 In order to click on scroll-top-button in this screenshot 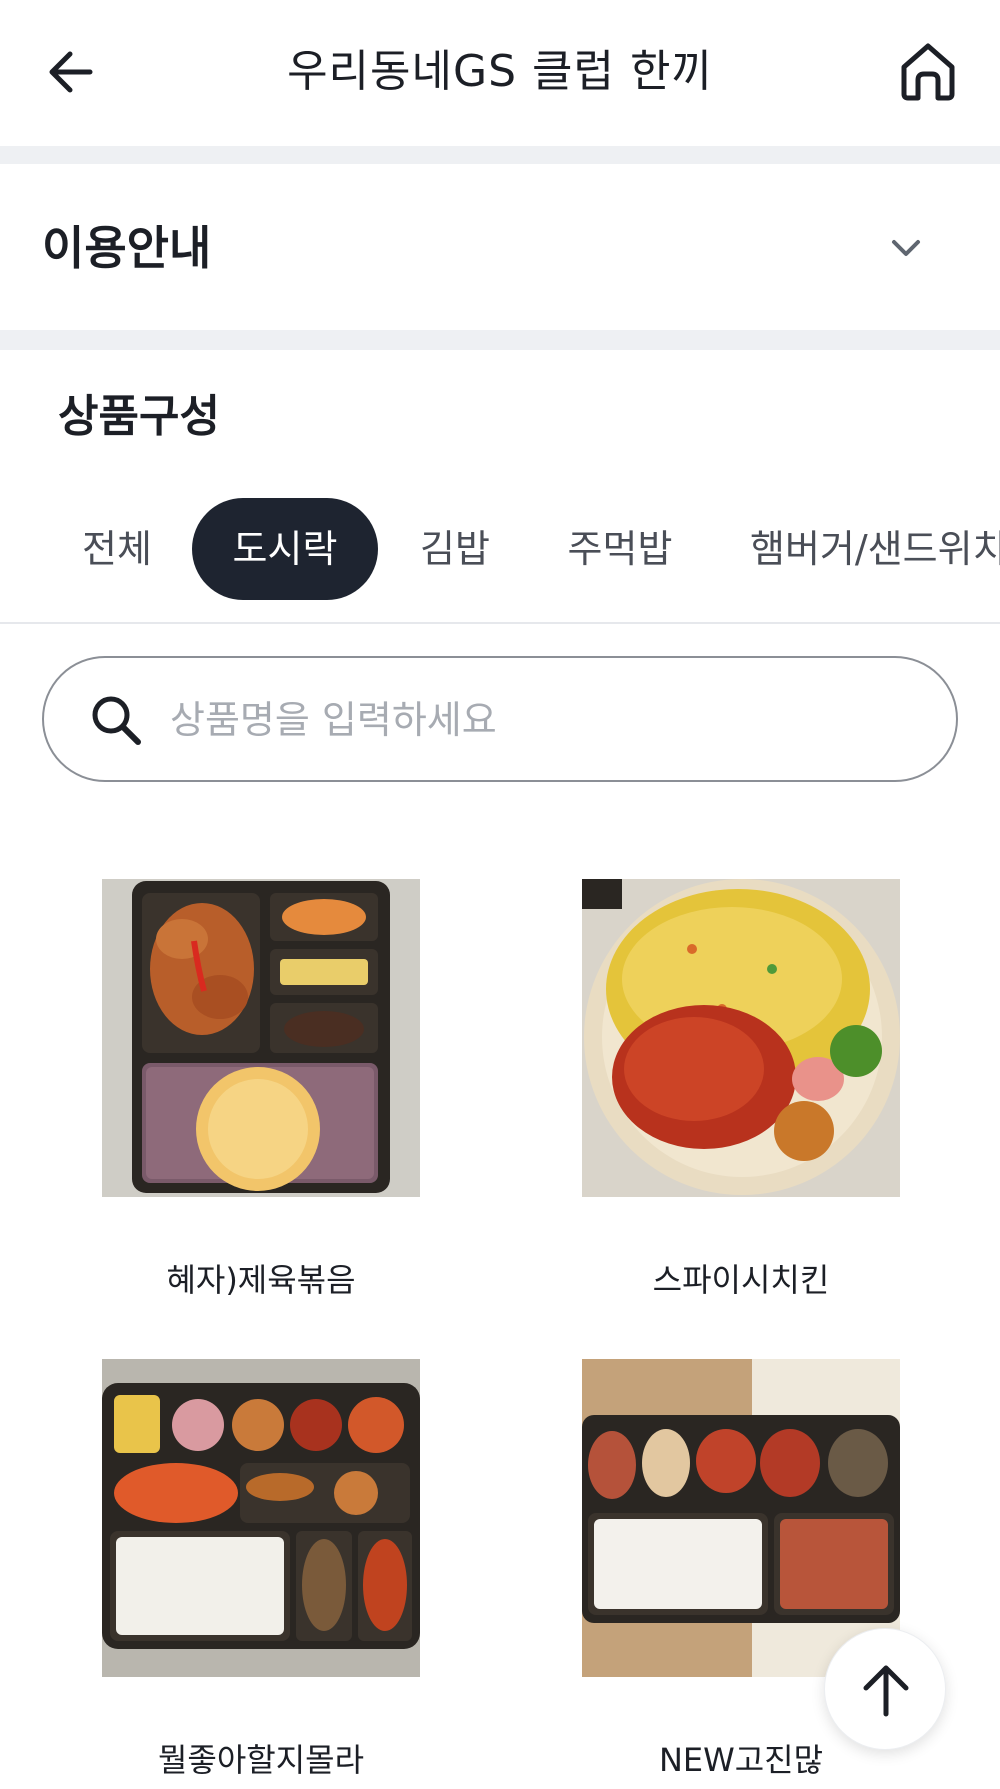, I will do `click(885, 1689)`.